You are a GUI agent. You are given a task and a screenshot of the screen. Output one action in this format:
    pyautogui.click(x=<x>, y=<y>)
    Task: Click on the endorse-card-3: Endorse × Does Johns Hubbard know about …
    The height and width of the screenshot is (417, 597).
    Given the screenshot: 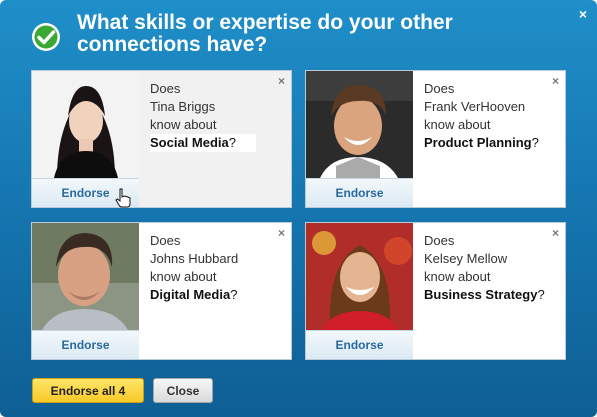 What is the action you would take?
    pyautogui.click(x=161, y=291)
    